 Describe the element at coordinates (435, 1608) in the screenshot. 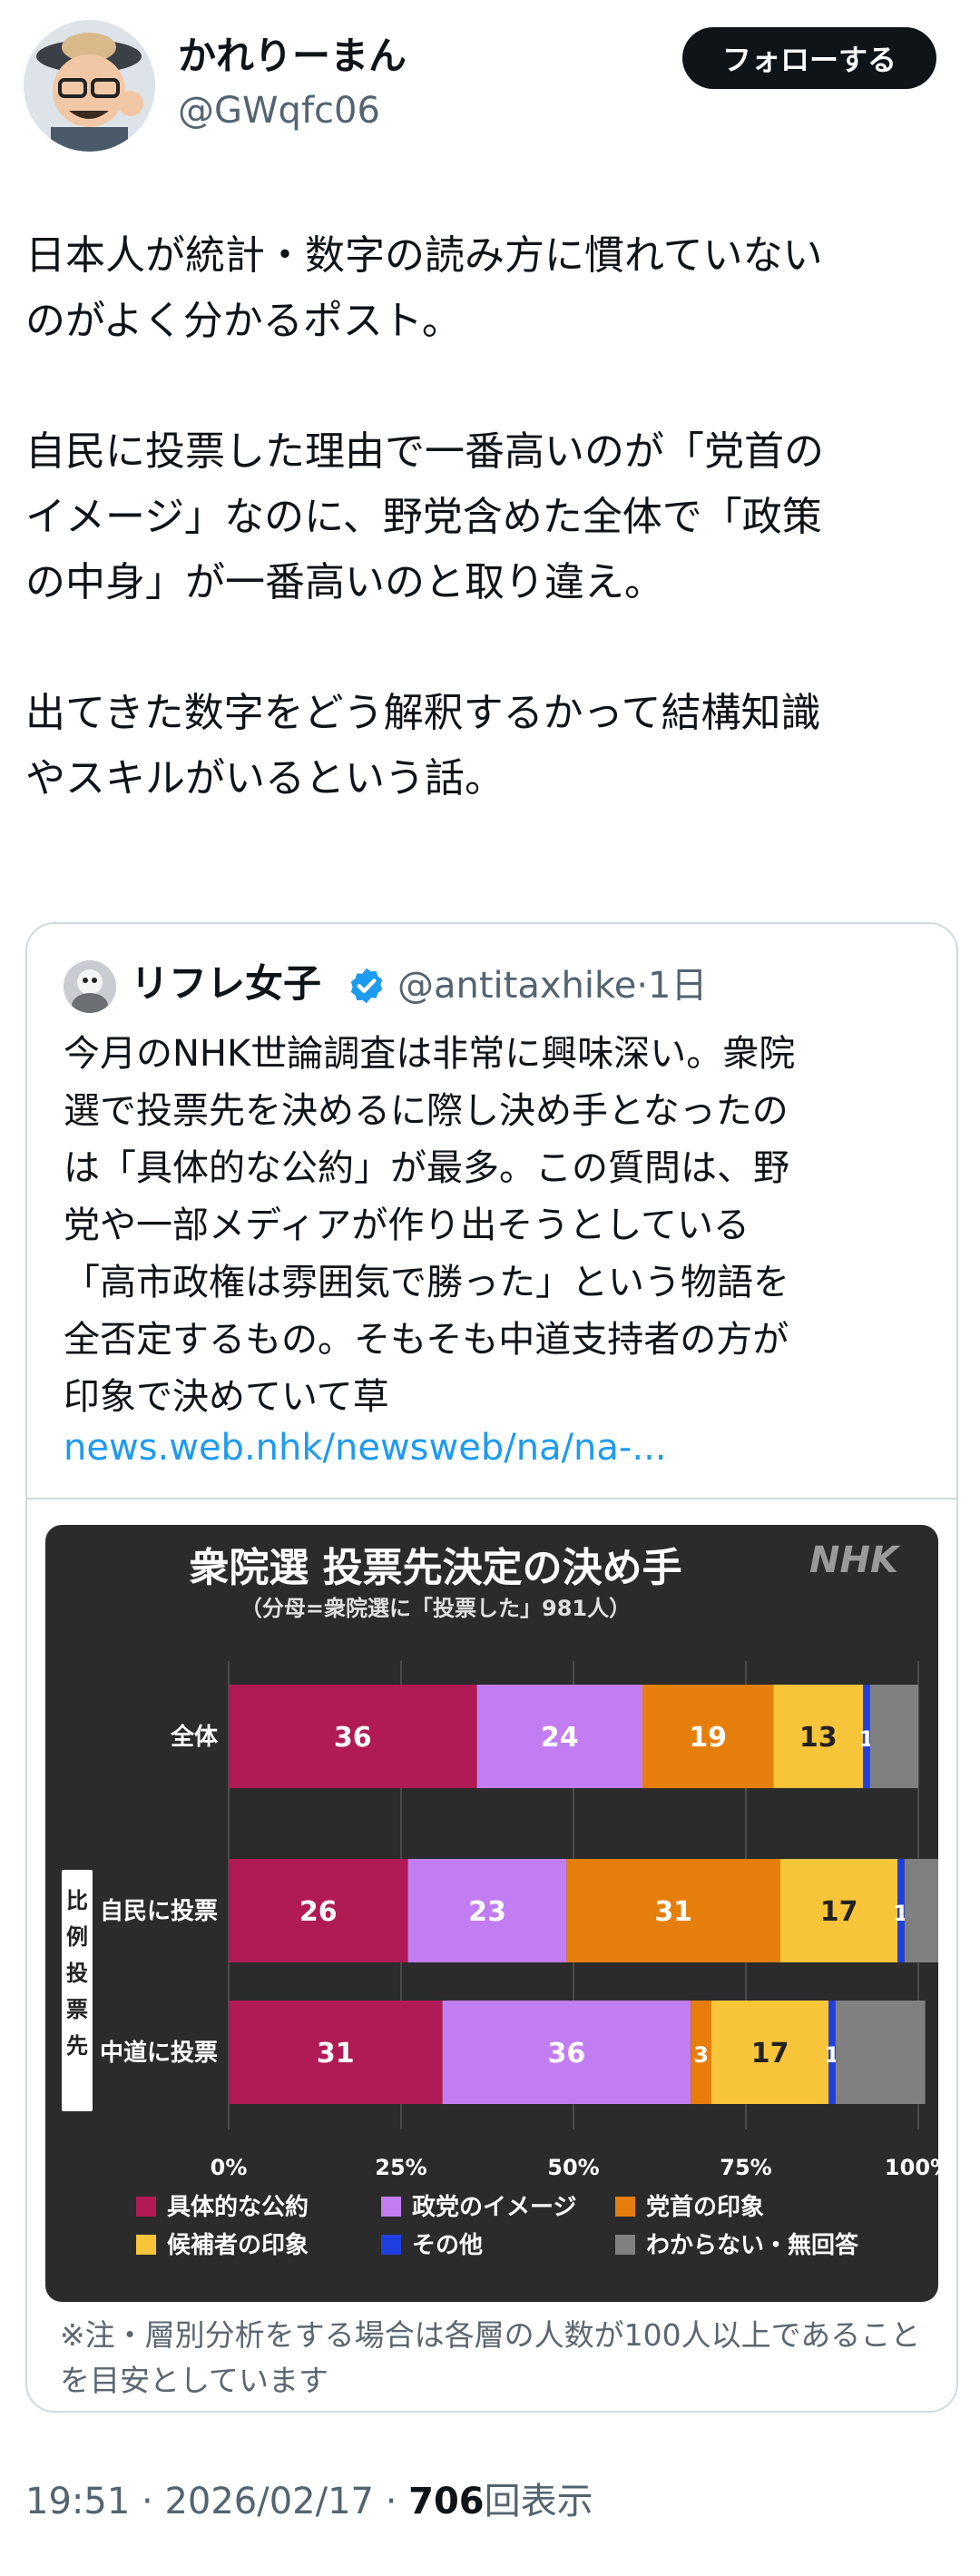

I see `chart-subtitle: （分母=衆院選に「投票した」981人）` at that location.